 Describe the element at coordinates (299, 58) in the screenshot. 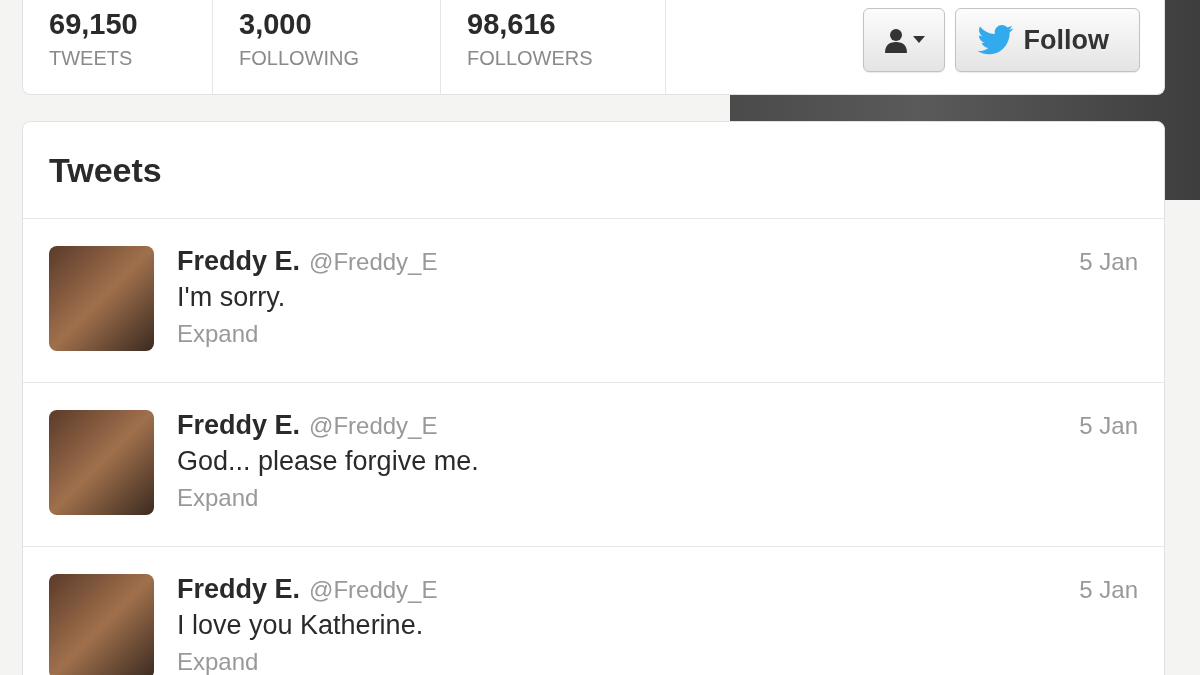

I see `stat-label: FOLLOWING` at that location.